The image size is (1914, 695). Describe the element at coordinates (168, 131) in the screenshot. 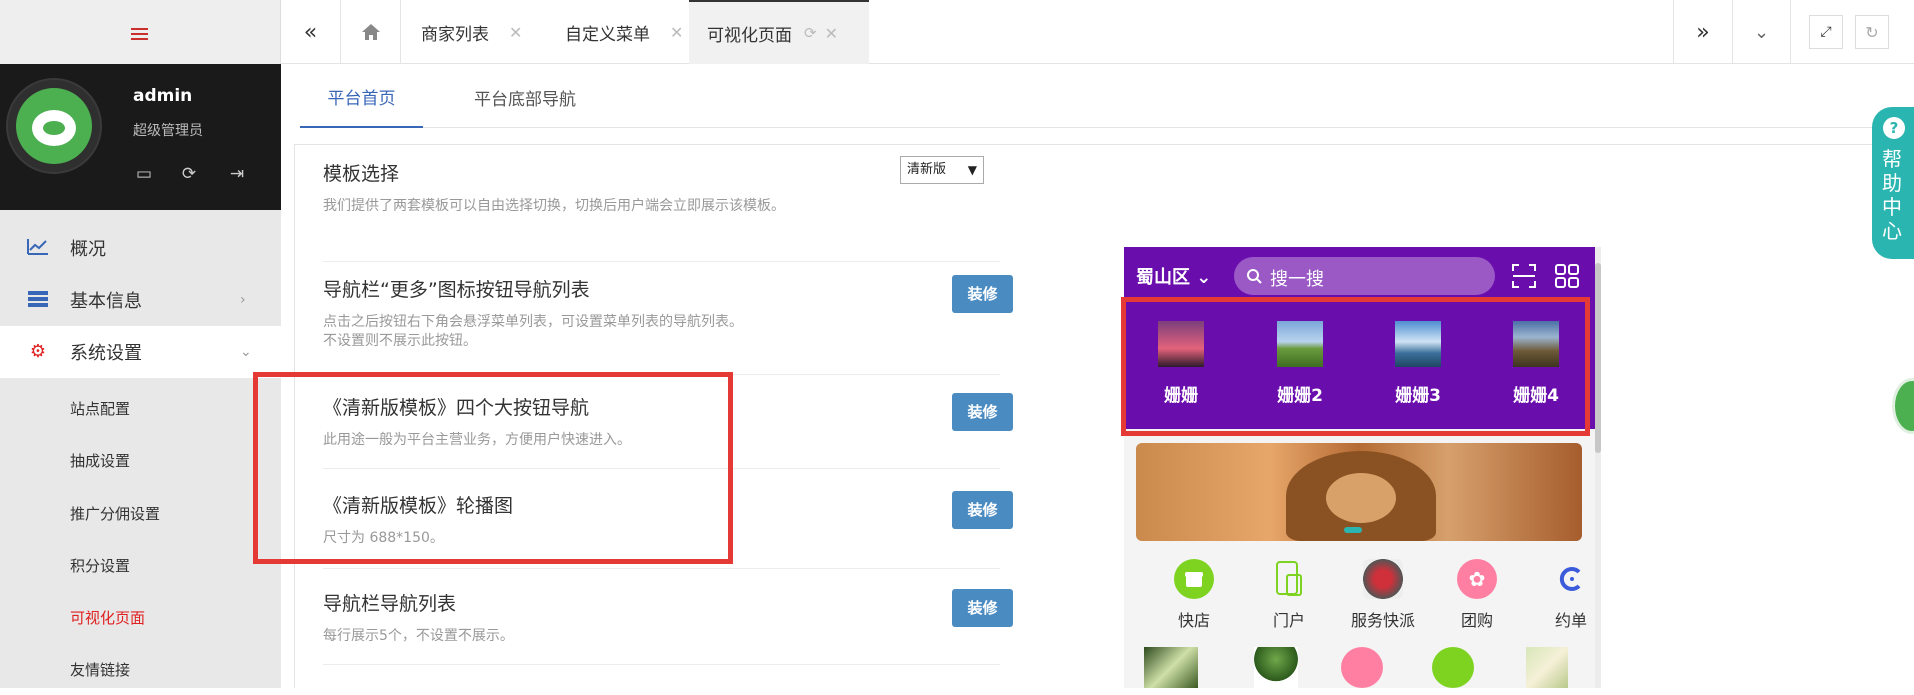

I see `user-role: 超级管理员` at that location.